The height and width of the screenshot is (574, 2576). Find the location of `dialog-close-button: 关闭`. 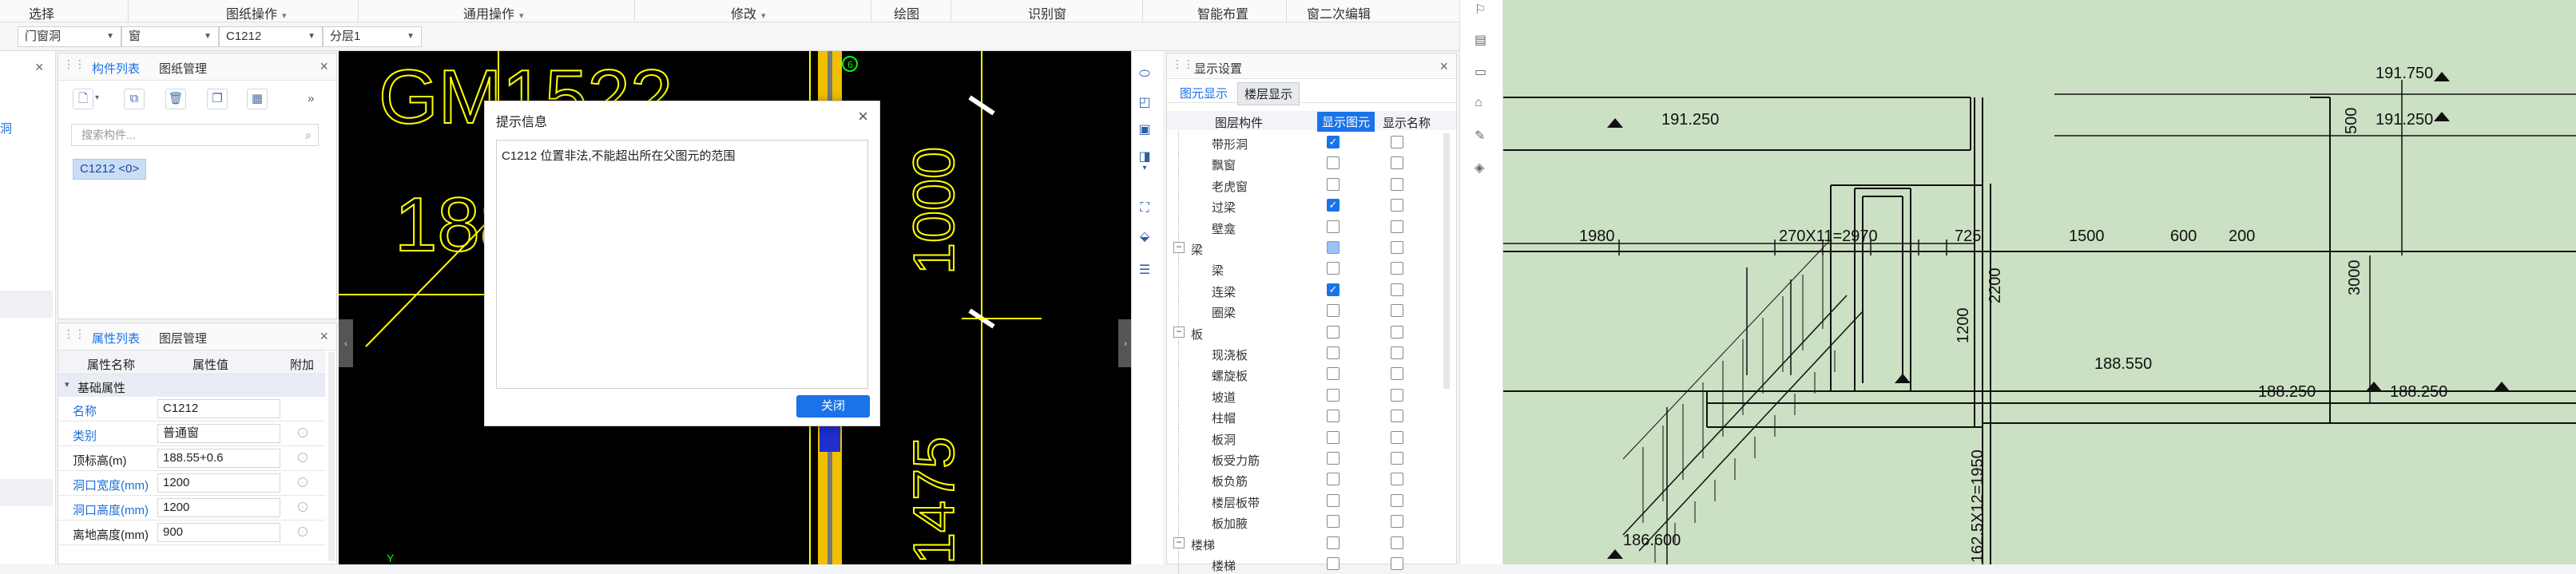

dialog-close-button: 关闭 is located at coordinates (833, 406).